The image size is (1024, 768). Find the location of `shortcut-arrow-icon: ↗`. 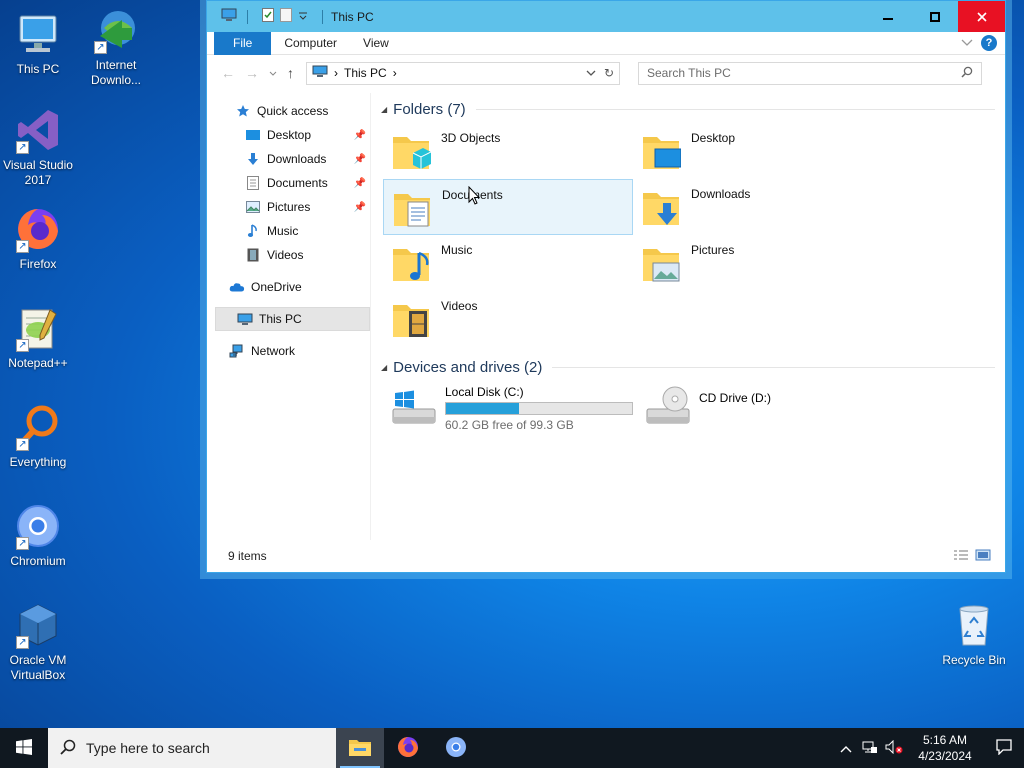

shortcut-arrow-icon: ↗ is located at coordinates (22, 345).